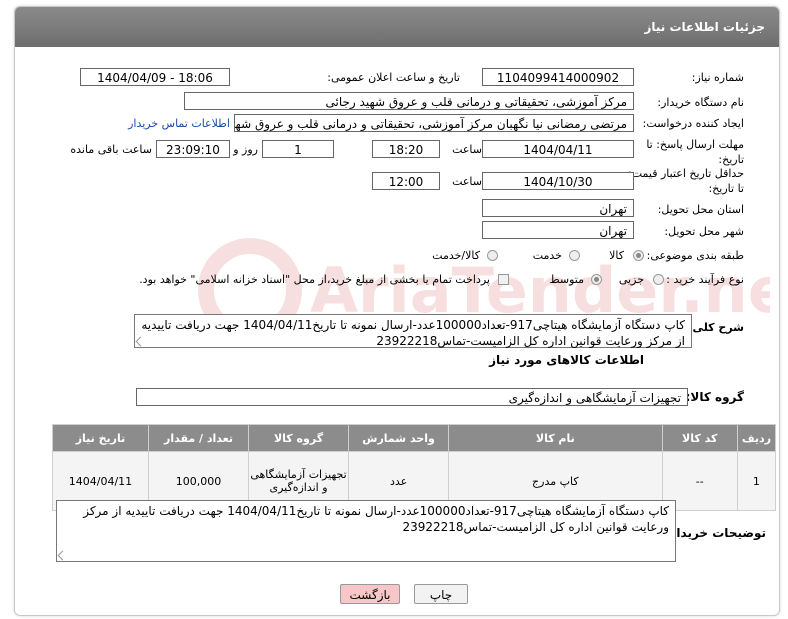  I want to click on category-goods-label: کالا, so click(616, 255).